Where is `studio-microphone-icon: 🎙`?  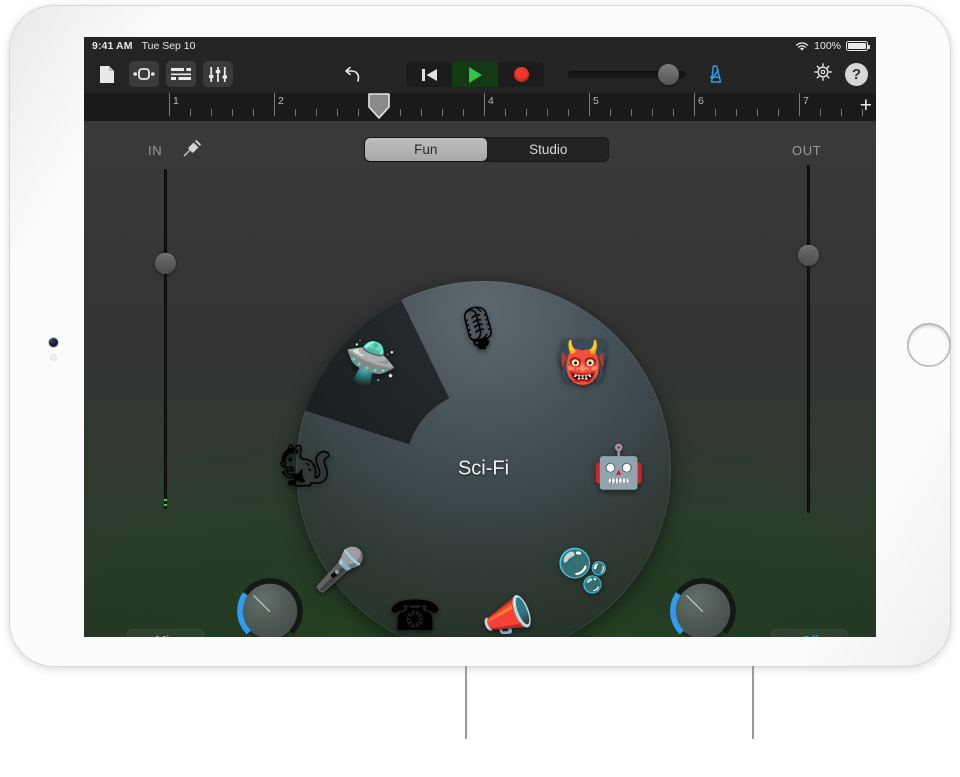 studio-microphone-icon: 🎙 is located at coordinates (478, 327).